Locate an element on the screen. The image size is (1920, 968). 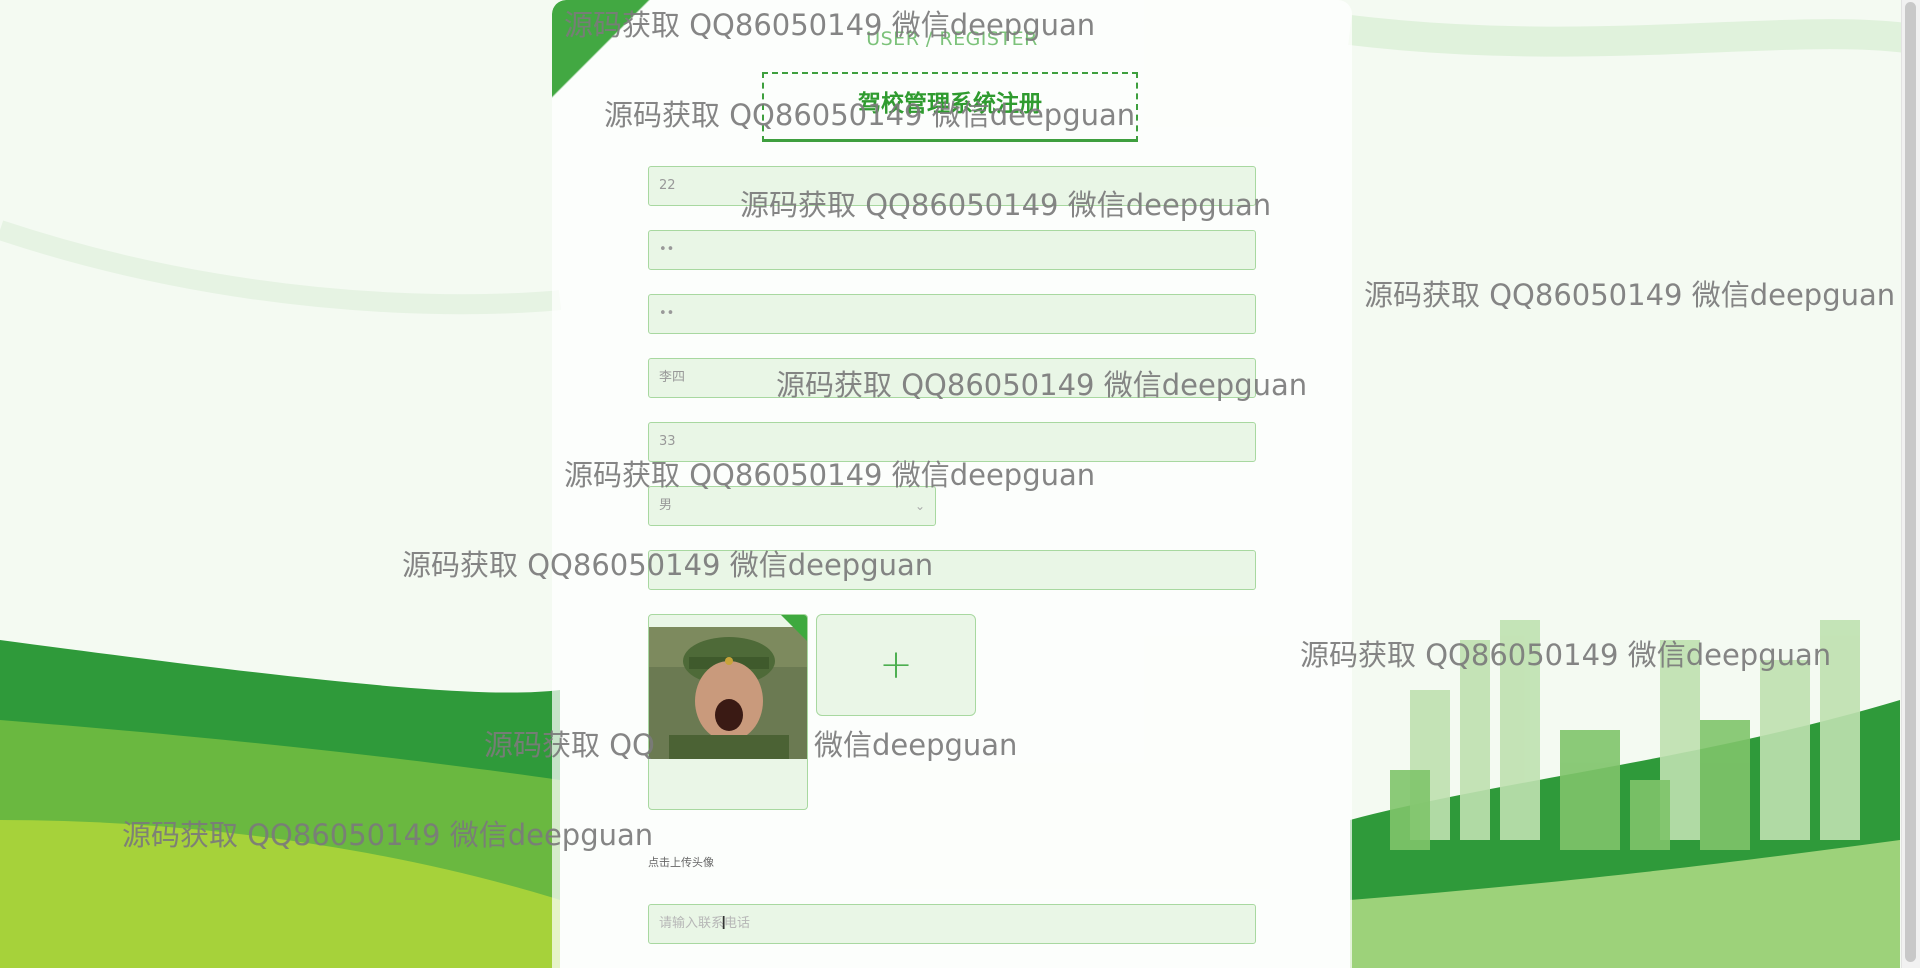
avatar-image is located at coordinates (728, 693).